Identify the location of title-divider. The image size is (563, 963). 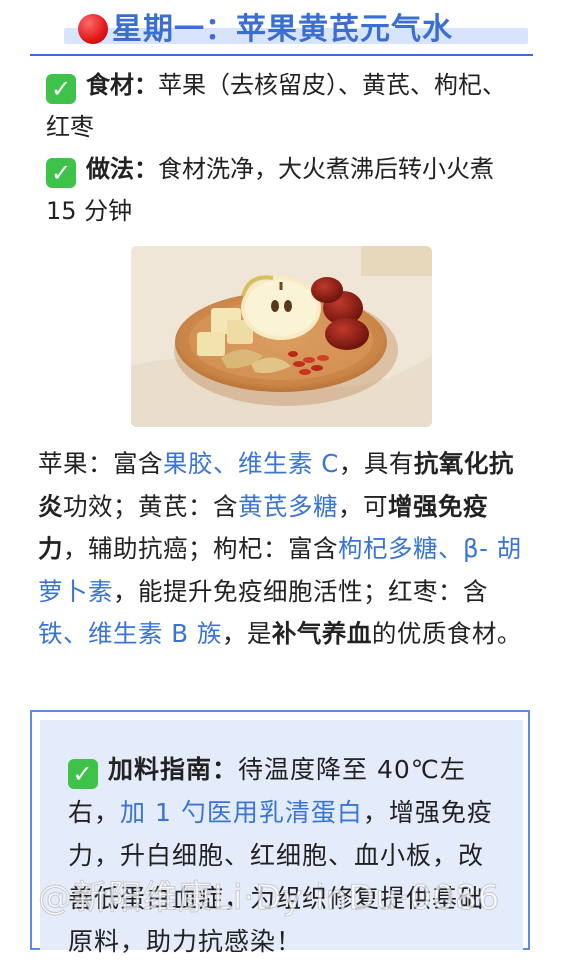
(281, 55).